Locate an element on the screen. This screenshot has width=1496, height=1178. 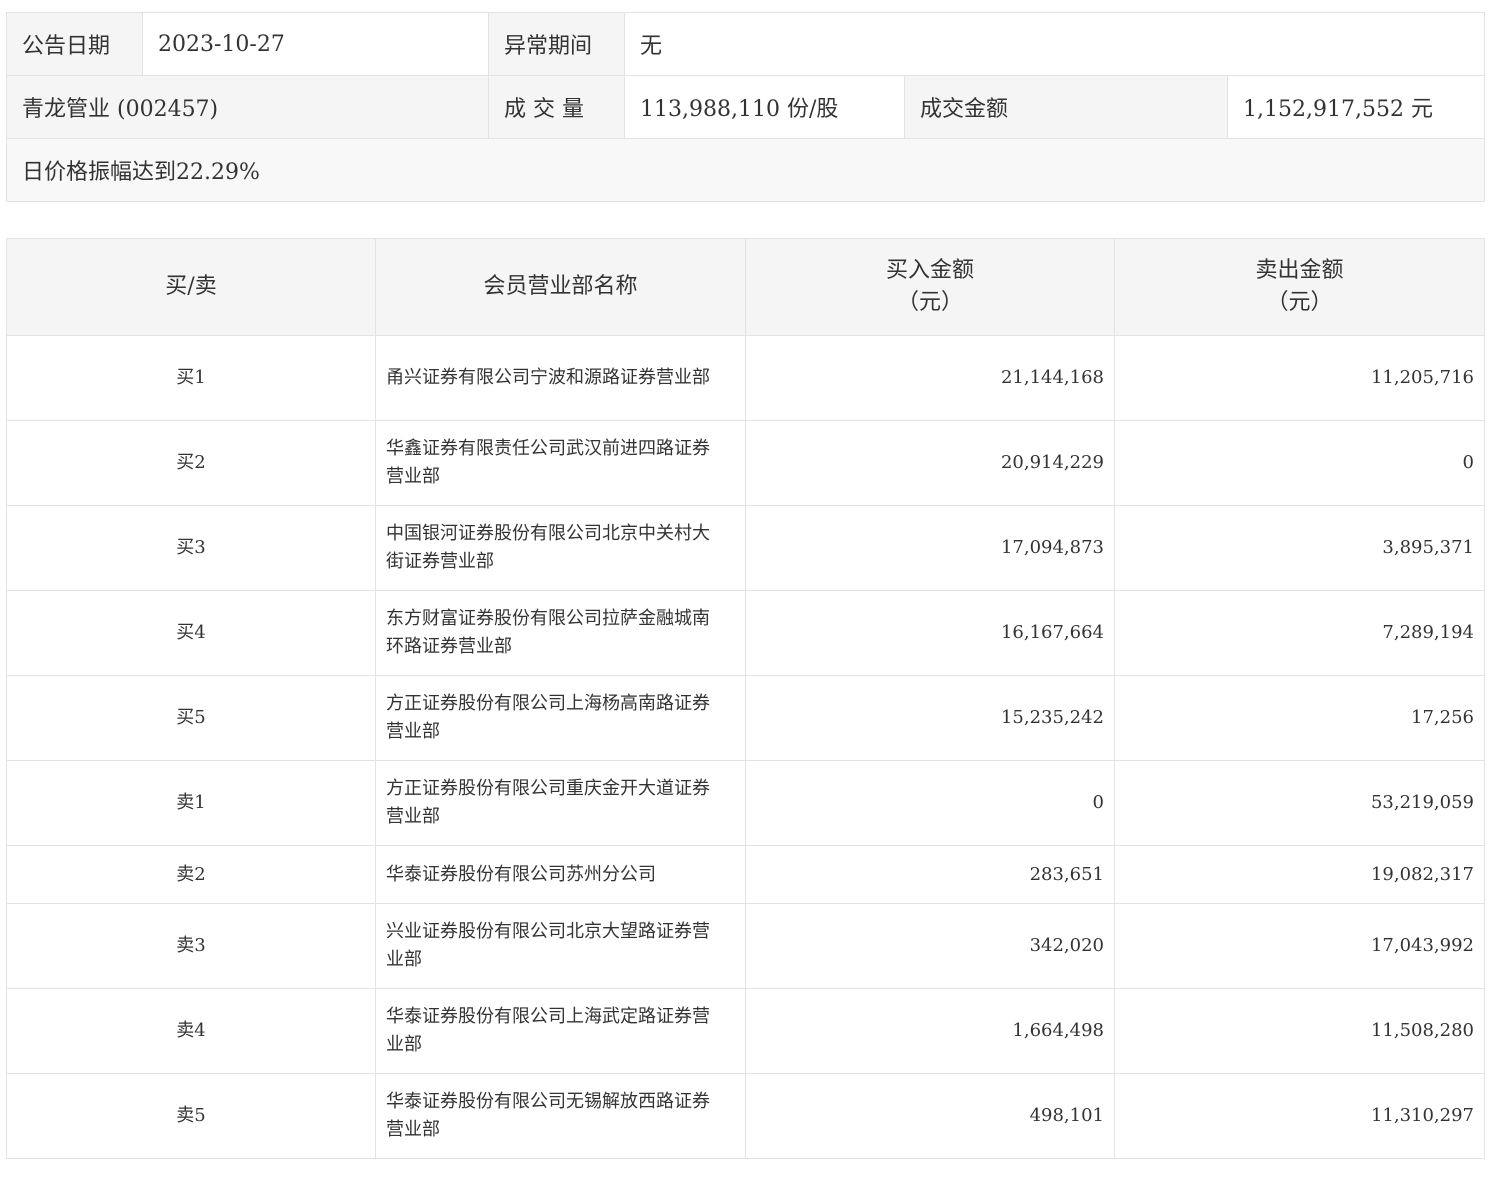
abnormal-period-value: 无 is located at coordinates (1054, 44).